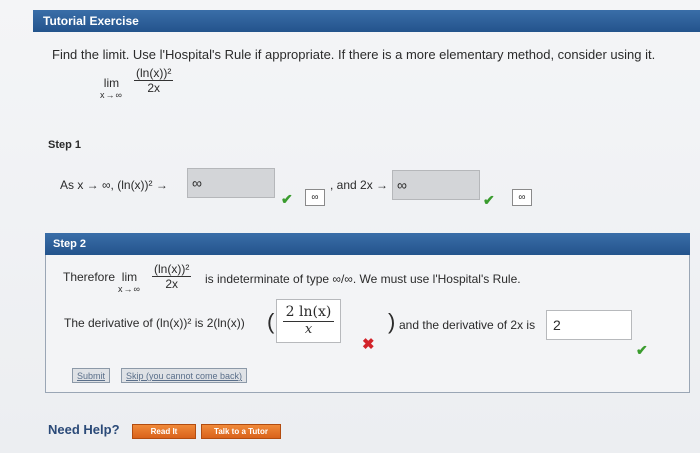 The width and height of the screenshot is (700, 453). What do you see at coordinates (171, 284) in the screenshot?
I see `step2-denominator: 2x` at bounding box center [171, 284].